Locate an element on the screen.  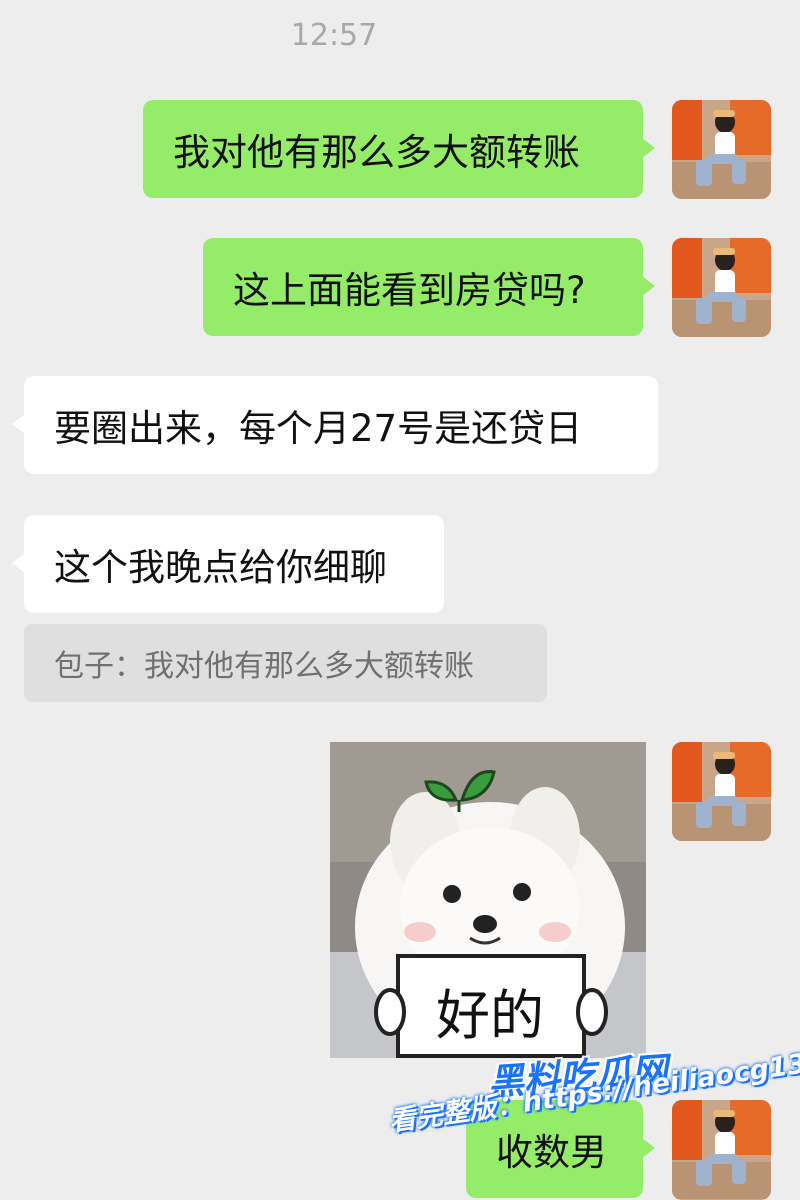
quoted-message: 包子：我对他有那么多大额转账 is located at coordinates (285, 663).